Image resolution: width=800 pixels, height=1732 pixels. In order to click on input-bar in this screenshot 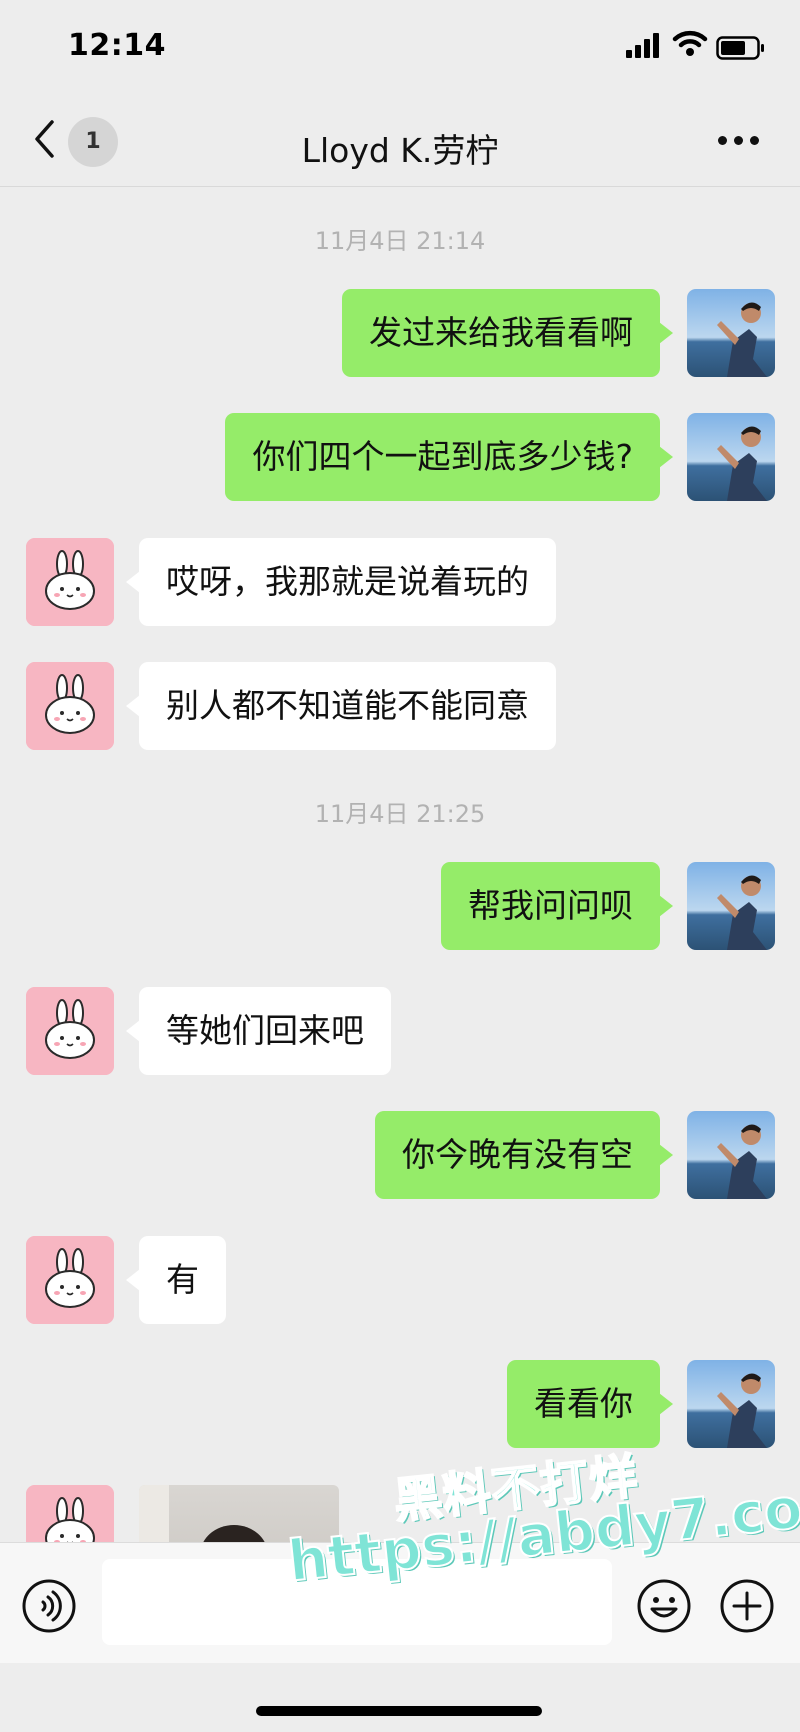, I will do `click(400, 1602)`.